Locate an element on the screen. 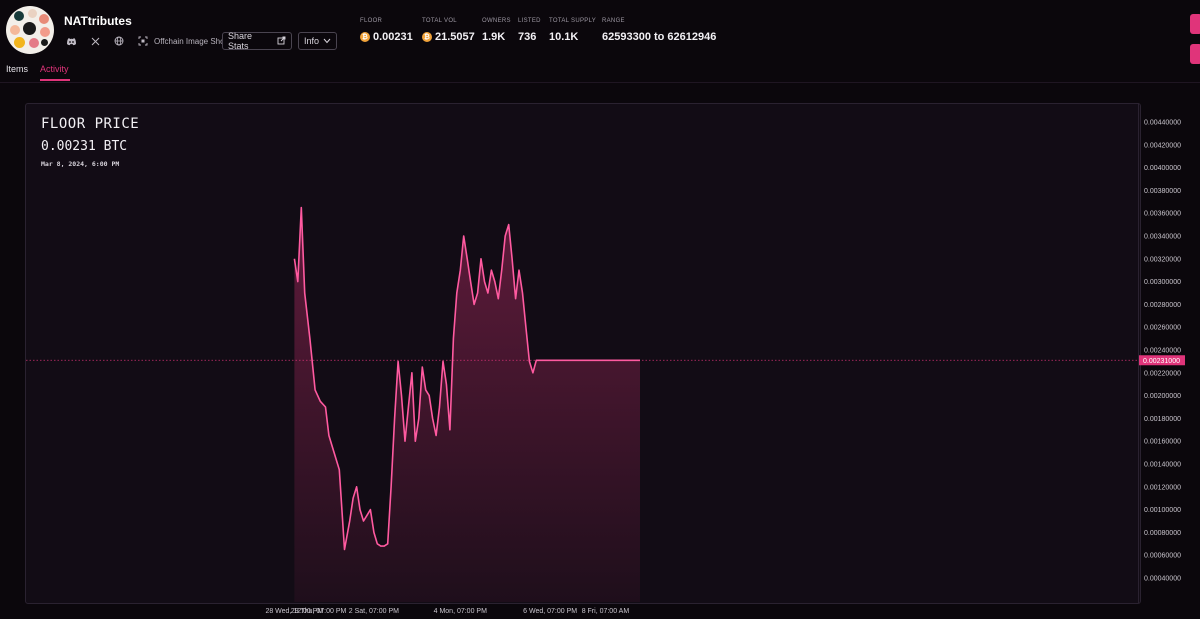 The image size is (1200, 619). y-tick-label: 0.00360000 is located at coordinates (1162, 214).